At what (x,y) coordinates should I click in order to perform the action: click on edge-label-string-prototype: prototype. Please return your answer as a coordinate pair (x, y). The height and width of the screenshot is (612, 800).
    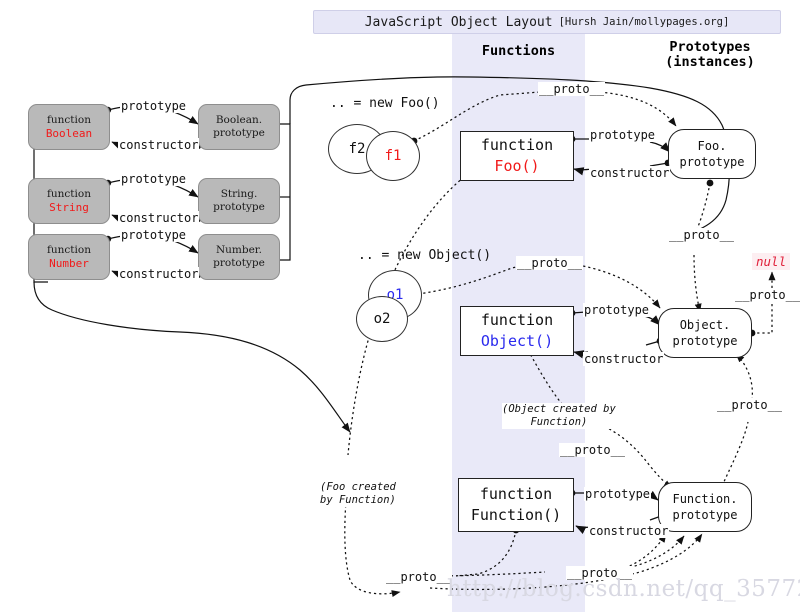
    Looking at the image, I should click on (154, 179).